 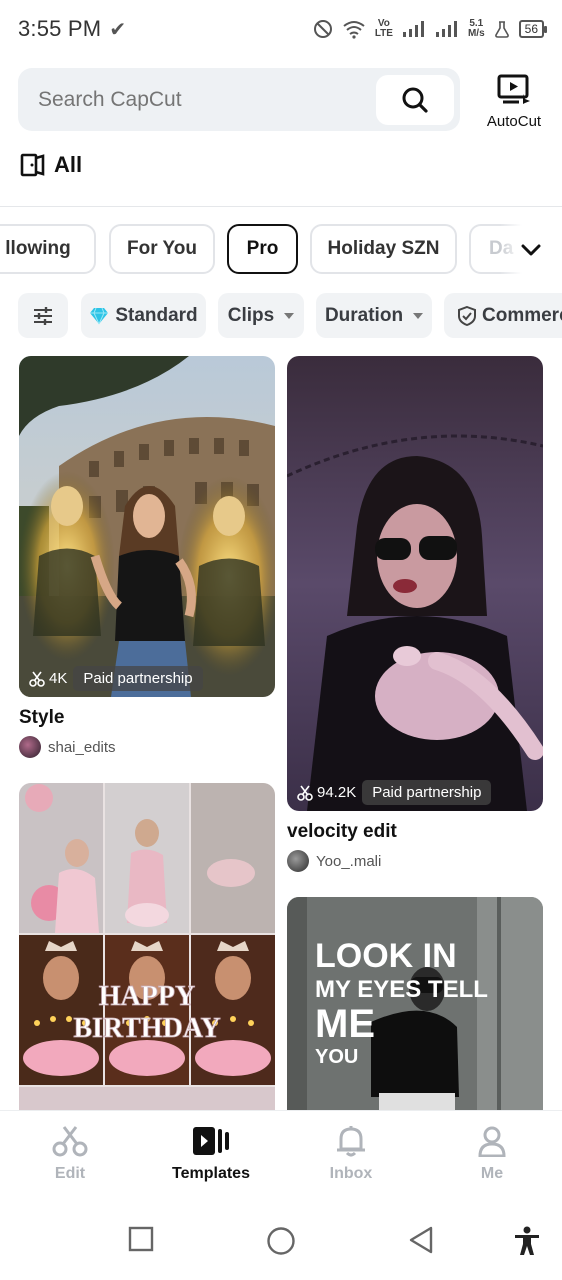 I want to click on status-bar: 3:55 PM ✔ Vo LTE 5.1 M/s 56, so click(x=281, y=29).